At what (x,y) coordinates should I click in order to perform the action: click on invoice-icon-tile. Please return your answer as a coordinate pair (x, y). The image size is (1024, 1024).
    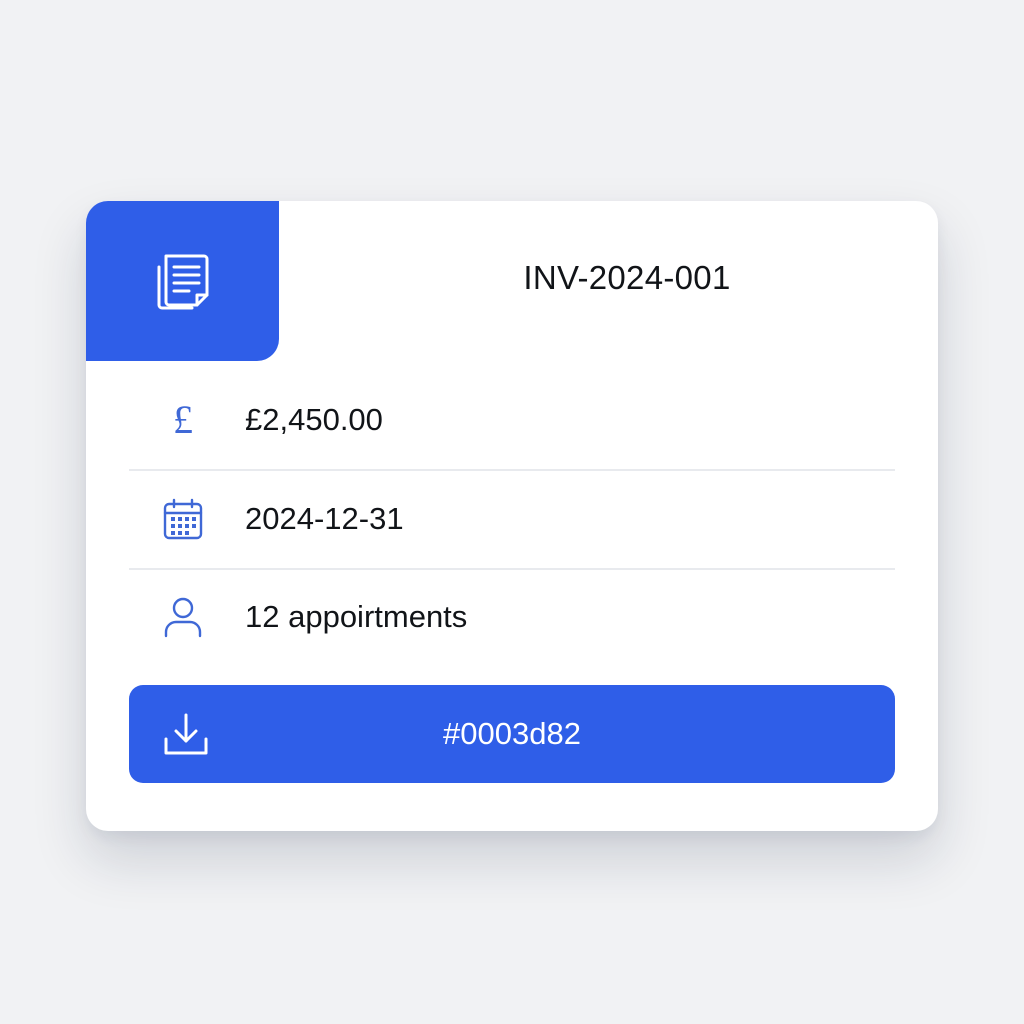
    Looking at the image, I should click on (182, 281).